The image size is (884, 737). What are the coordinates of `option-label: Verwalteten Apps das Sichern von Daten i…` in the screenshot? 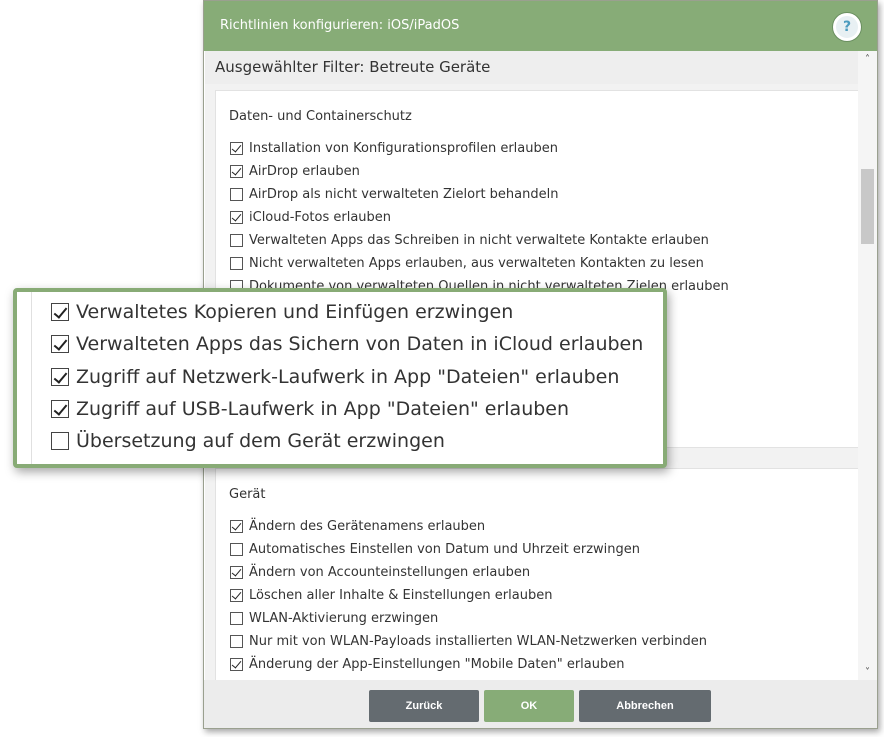 It's located at (360, 344).